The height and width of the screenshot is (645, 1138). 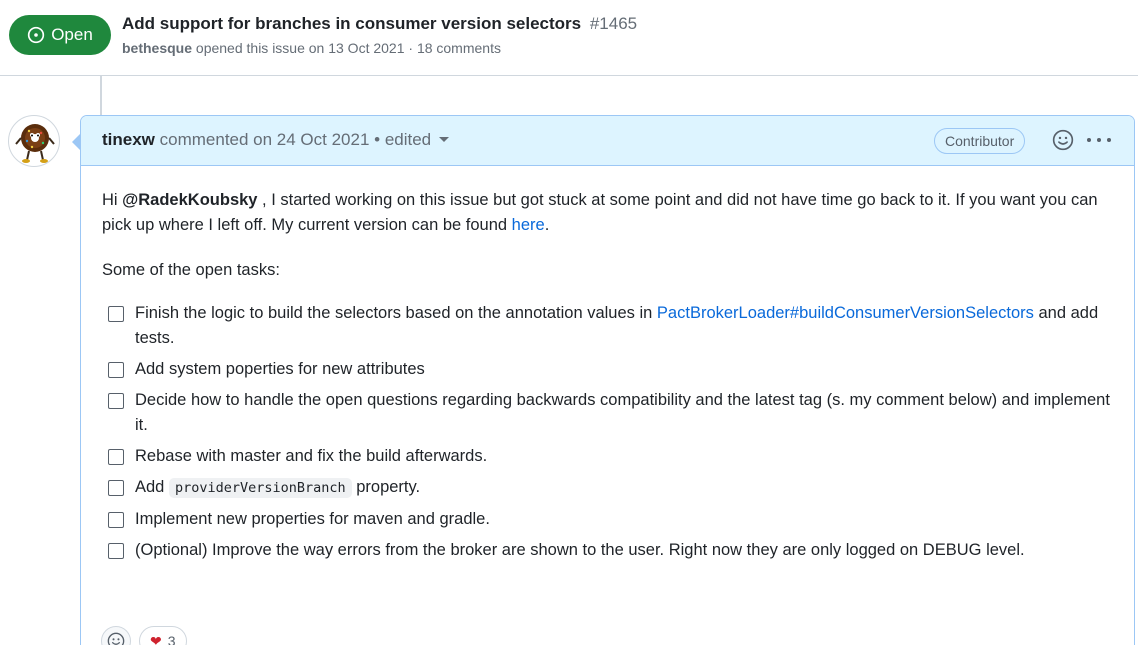 I want to click on task-text: Add system poperties for new attributes, so click(x=280, y=369).